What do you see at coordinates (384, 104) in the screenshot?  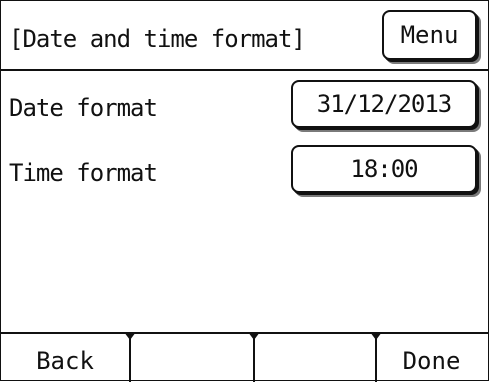 I see `date-format-button: 31/12/2013` at bounding box center [384, 104].